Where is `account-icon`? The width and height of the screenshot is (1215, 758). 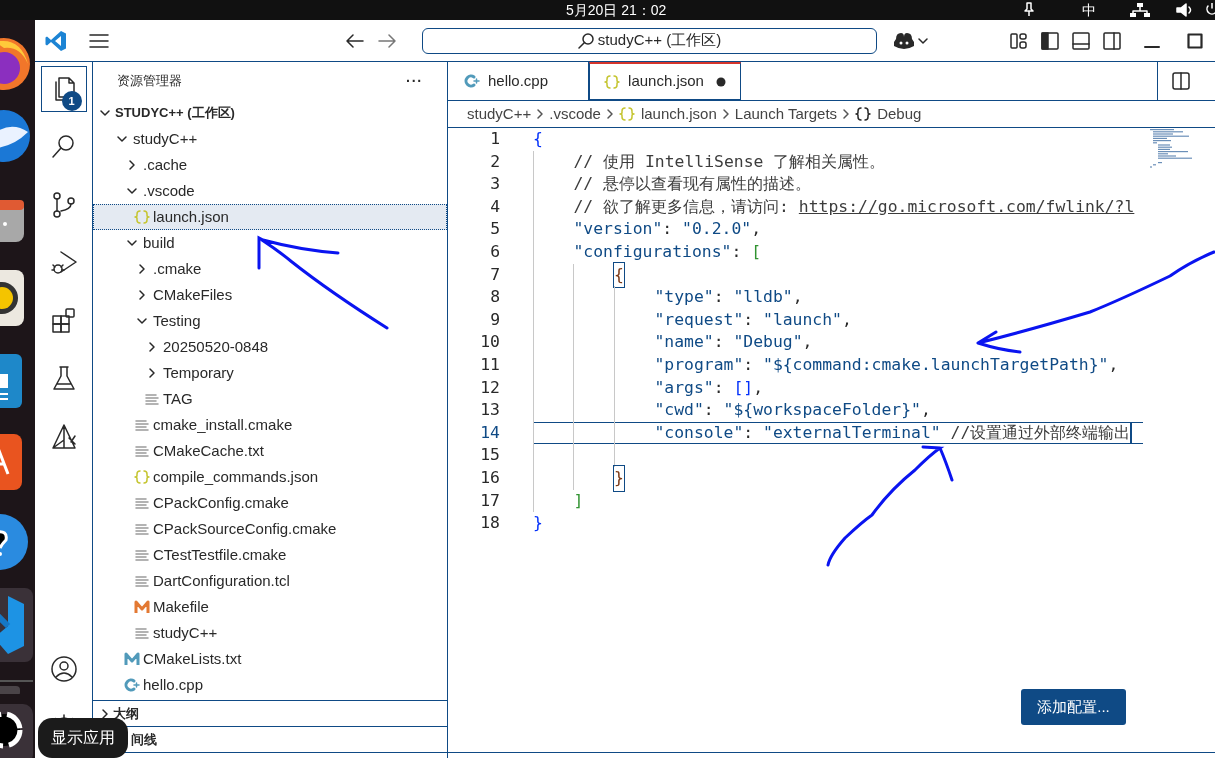 account-icon is located at coordinates (63, 669).